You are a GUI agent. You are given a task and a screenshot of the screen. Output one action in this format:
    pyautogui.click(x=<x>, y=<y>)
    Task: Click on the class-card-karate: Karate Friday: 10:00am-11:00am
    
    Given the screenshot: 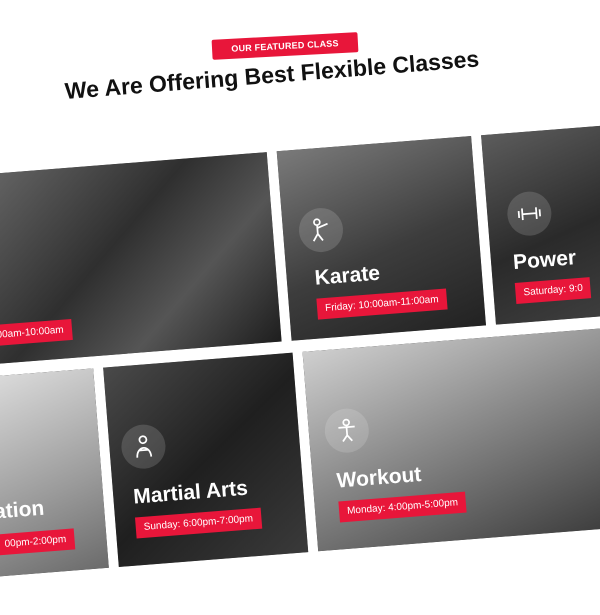 What is the action you would take?
    pyautogui.click(x=381, y=238)
    